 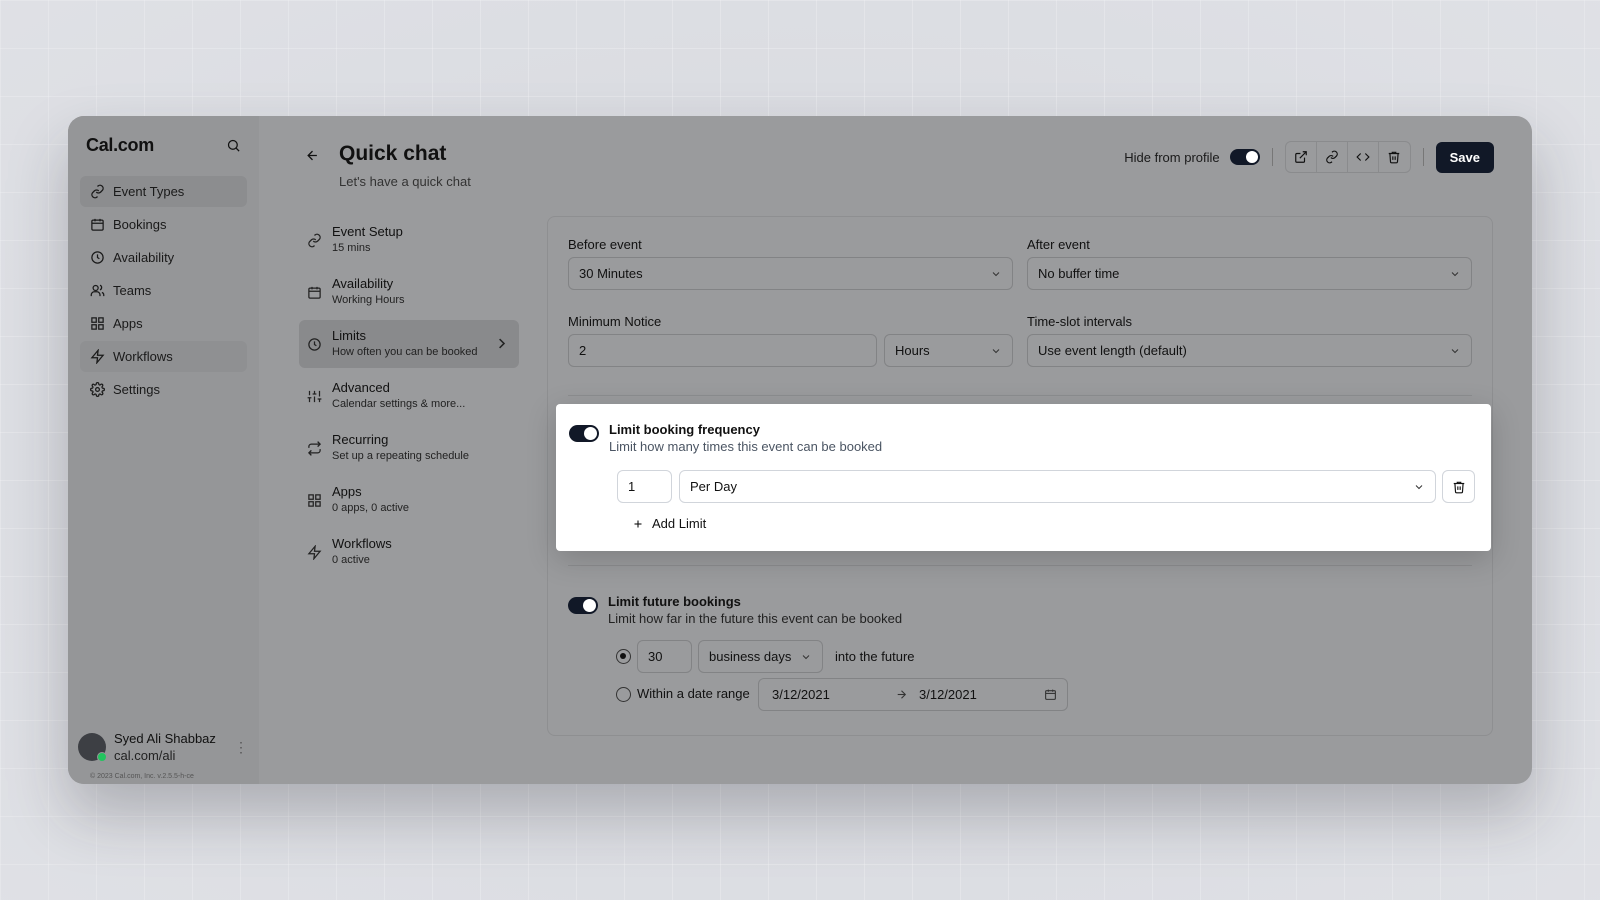 I want to click on before-event-select: 30 Minutes, so click(x=790, y=273).